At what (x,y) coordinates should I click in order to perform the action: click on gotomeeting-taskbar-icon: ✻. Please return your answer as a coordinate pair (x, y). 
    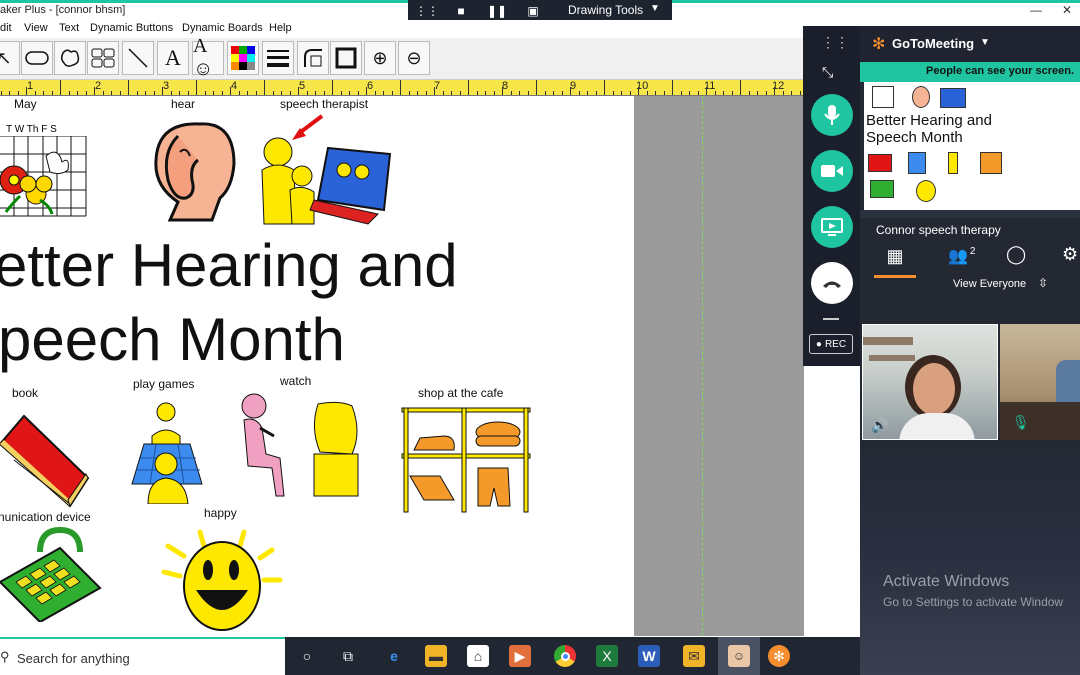
    Looking at the image, I should click on (779, 656).